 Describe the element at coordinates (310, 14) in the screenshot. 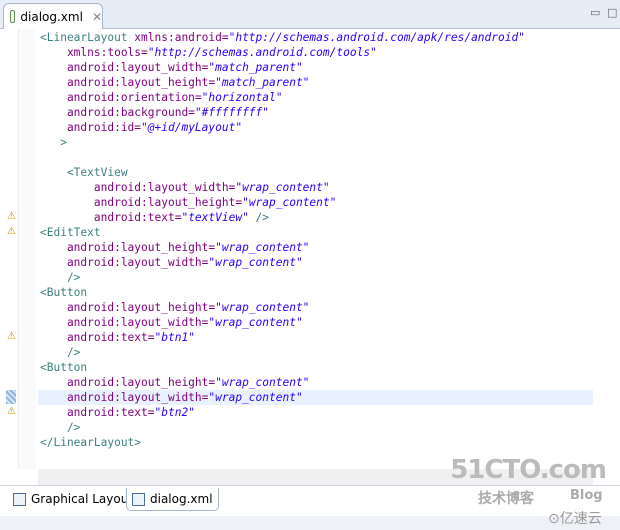

I see `editor-tab-bar: dialog.xml ✕ ▭ □` at that location.